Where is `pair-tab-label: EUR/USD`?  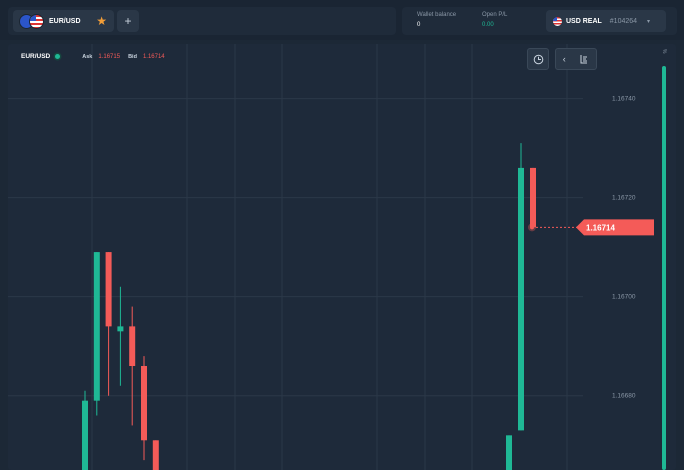 pair-tab-label: EUR/USD is located at coordinates (65, 21).